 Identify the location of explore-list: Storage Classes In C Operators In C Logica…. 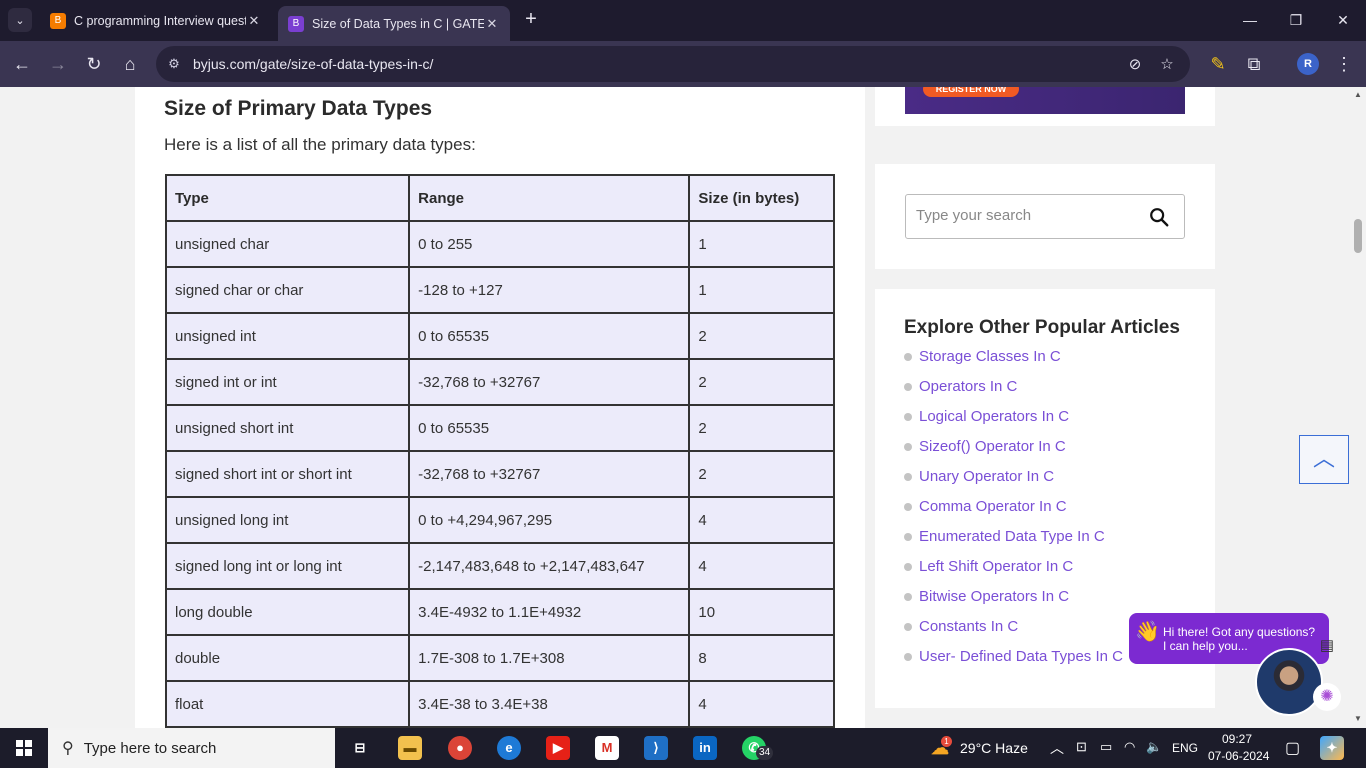
(1013, 513).